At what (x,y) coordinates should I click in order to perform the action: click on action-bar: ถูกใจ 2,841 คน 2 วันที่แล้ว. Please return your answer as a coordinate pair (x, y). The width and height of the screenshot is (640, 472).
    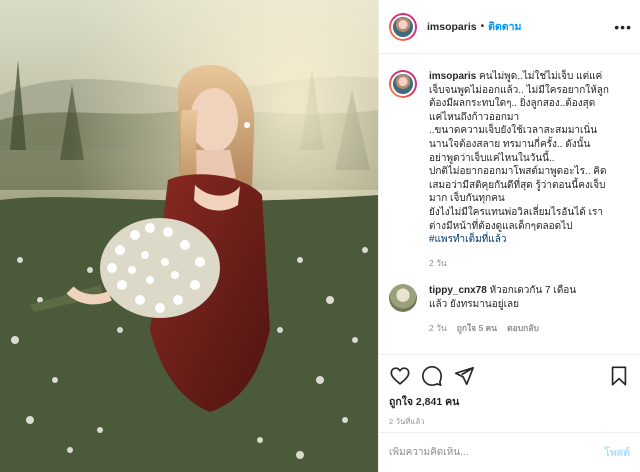
    Looking at the image, I should click on (509, 393).